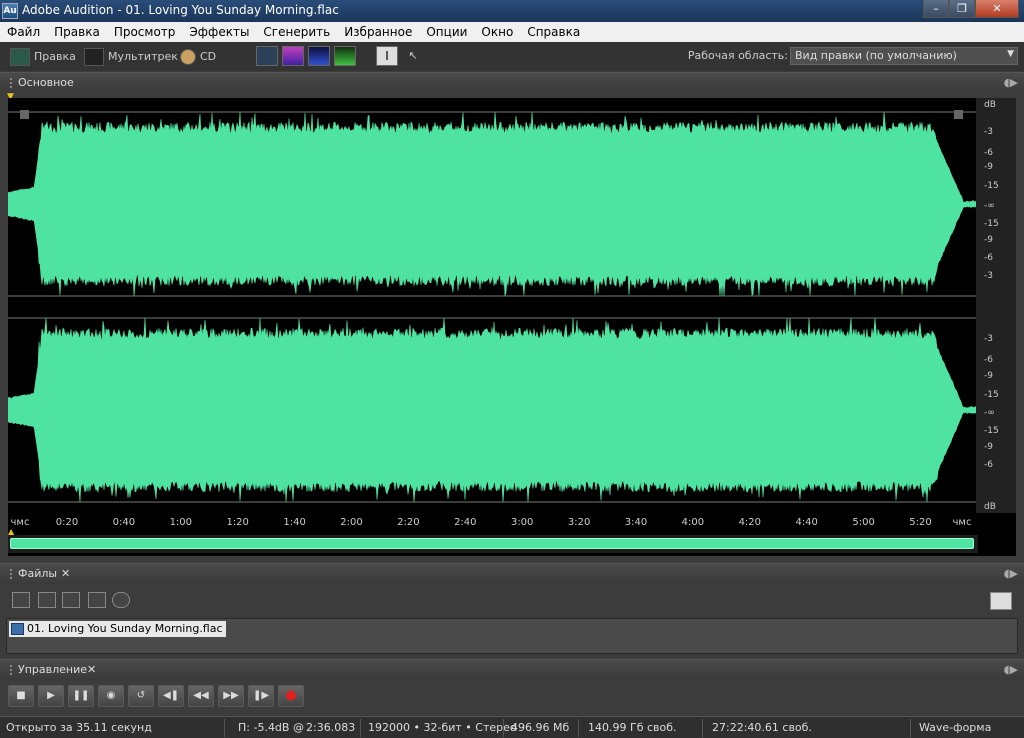 This screenshot has width=1024, height=738. What do you see at coordinates (198, 56) in the screenshot?
I see `cd-view-button: CD` at bounding box center [198, 56].